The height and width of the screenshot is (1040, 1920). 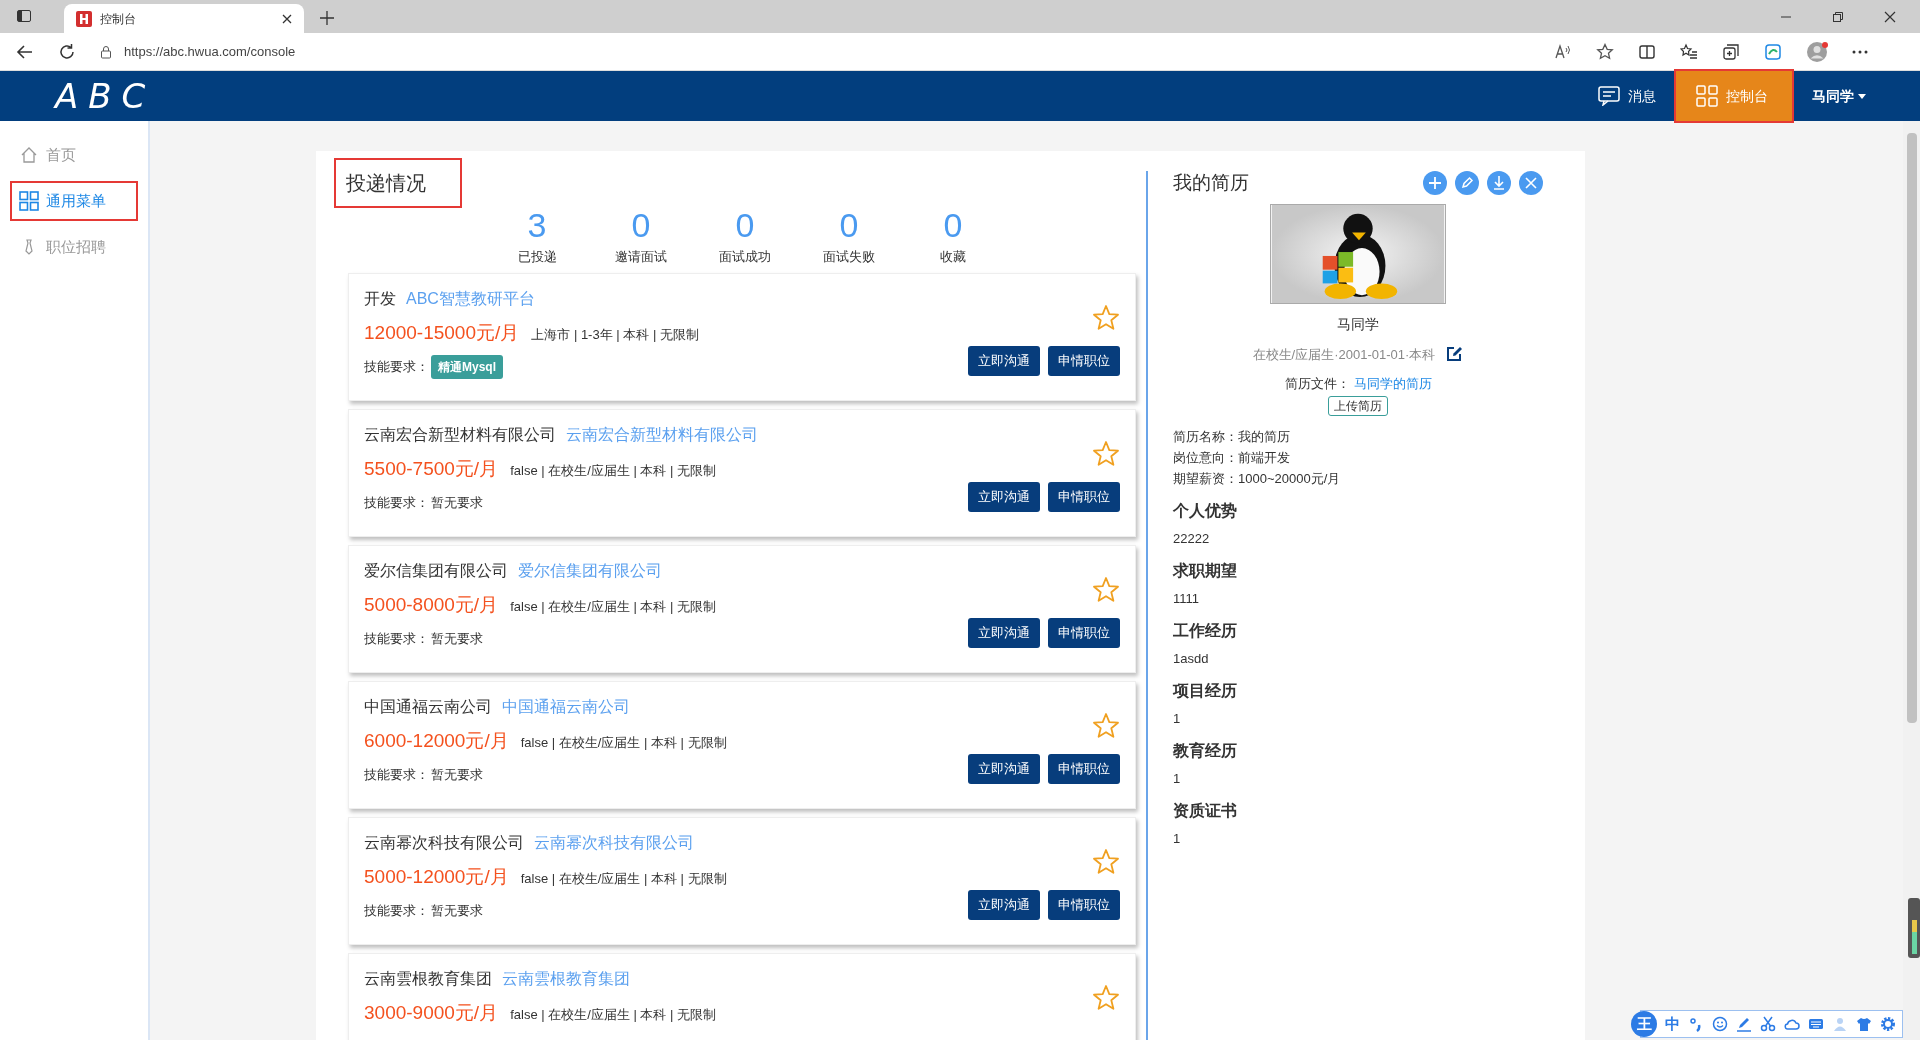 What do you see at coordinates (745, 257) in the screenshot?
I see `stat-label: 面试成功` at bounding box center [745, 257].